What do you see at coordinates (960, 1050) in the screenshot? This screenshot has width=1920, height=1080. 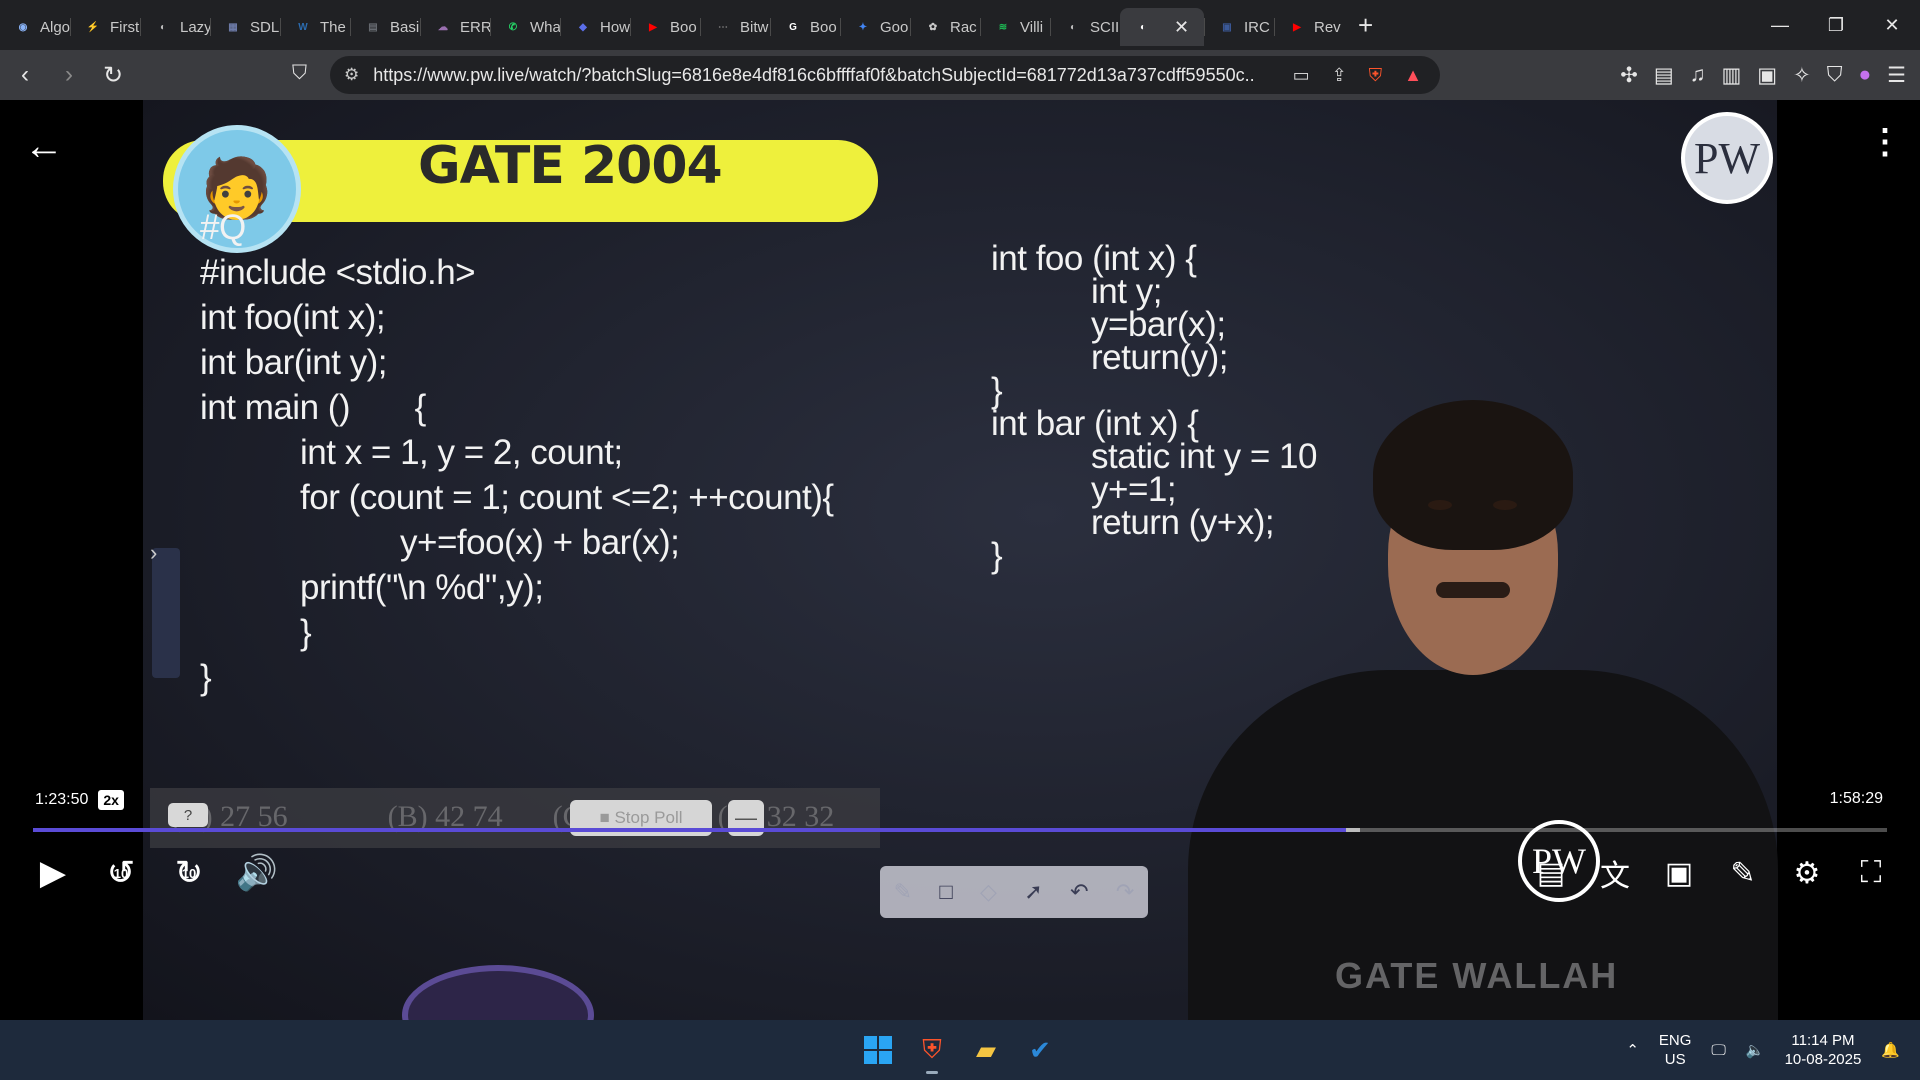 I see `windows-taskbar: ⛨ ▰ ✔ ⌃ ENG US 🖵 🔈 11:14 PM 10-08-2025 🔔` at bounding box center [960, 1050].